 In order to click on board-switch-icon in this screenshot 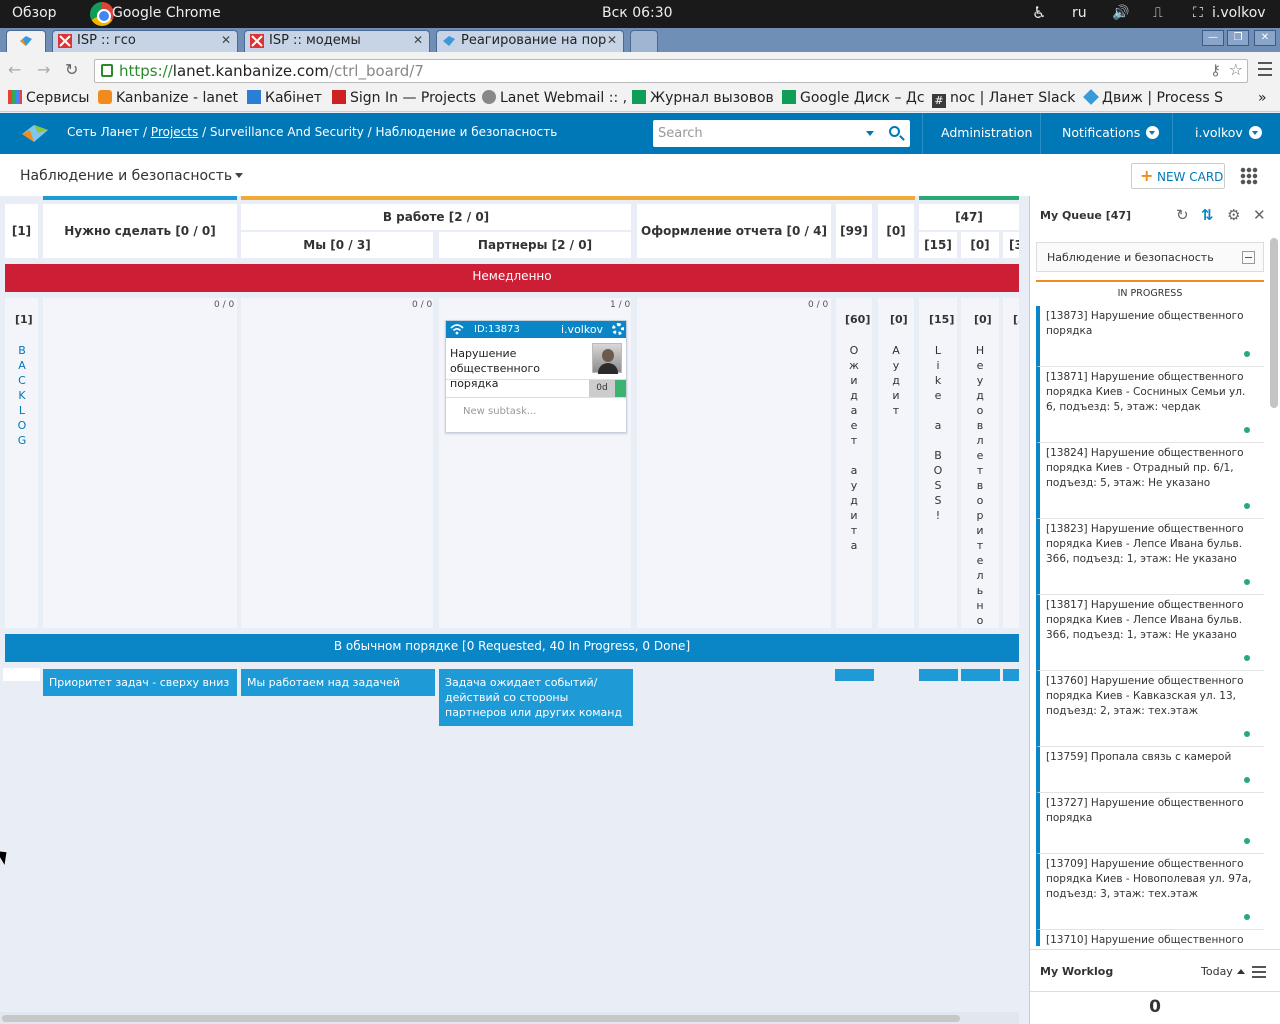, I will do `click(239, 175)`.